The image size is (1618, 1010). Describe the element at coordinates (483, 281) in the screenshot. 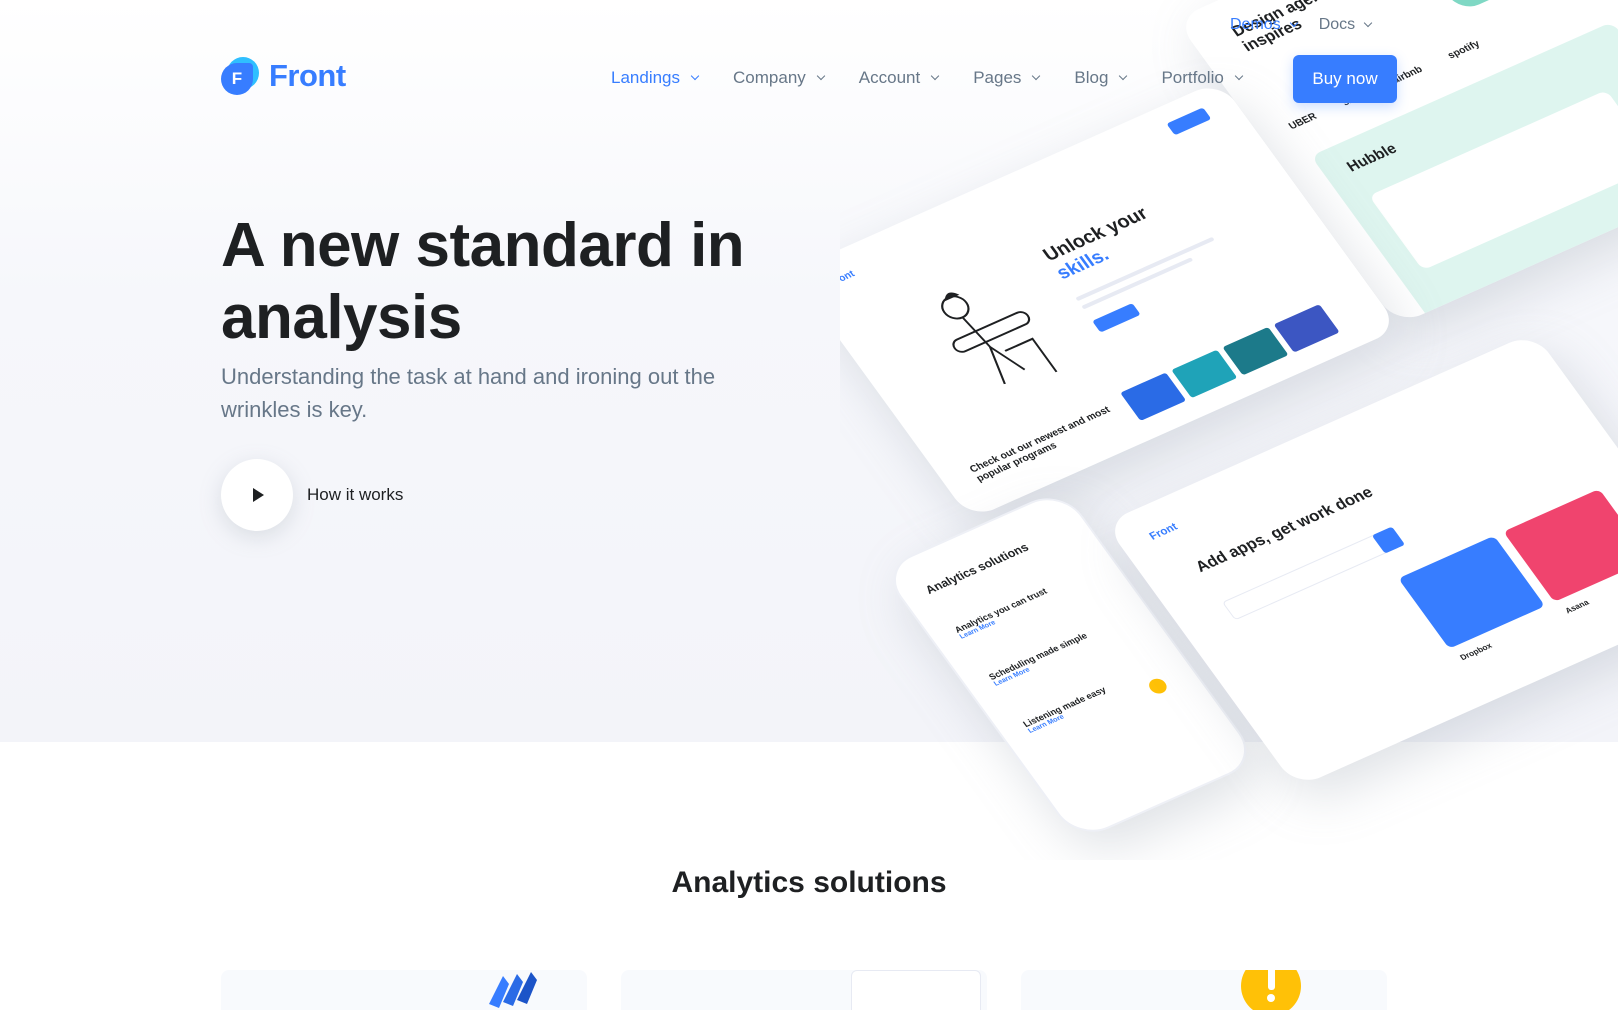

I see `hero-title: A new standard in analysis` at that location.